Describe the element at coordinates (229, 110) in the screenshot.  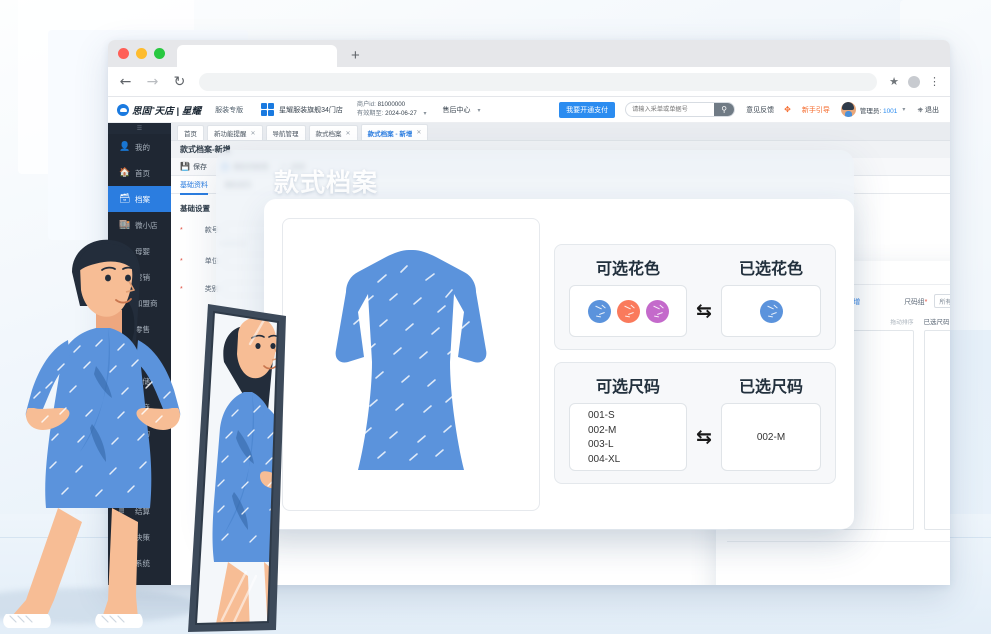
I see `edition-label: 服装专版` at that location.